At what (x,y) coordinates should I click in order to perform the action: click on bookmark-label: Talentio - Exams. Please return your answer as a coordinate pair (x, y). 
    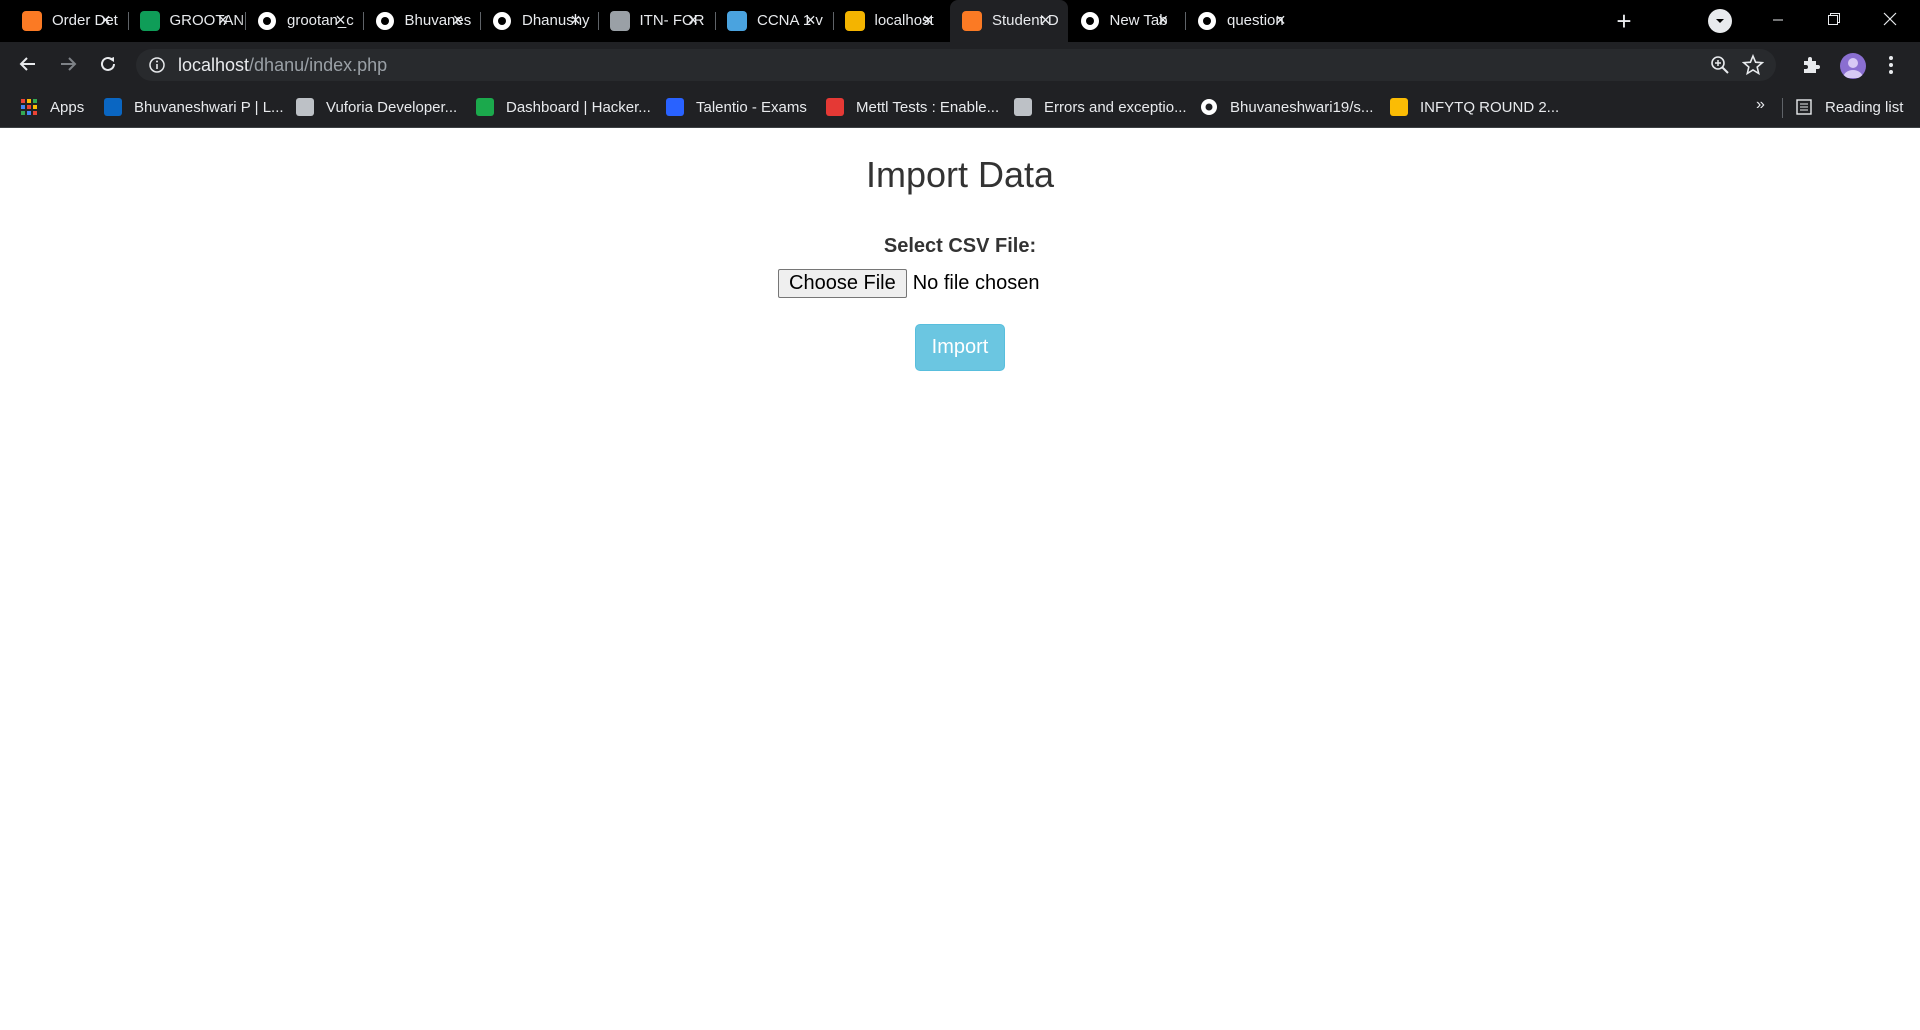
    Looking at the image, I should click on (751, 107).